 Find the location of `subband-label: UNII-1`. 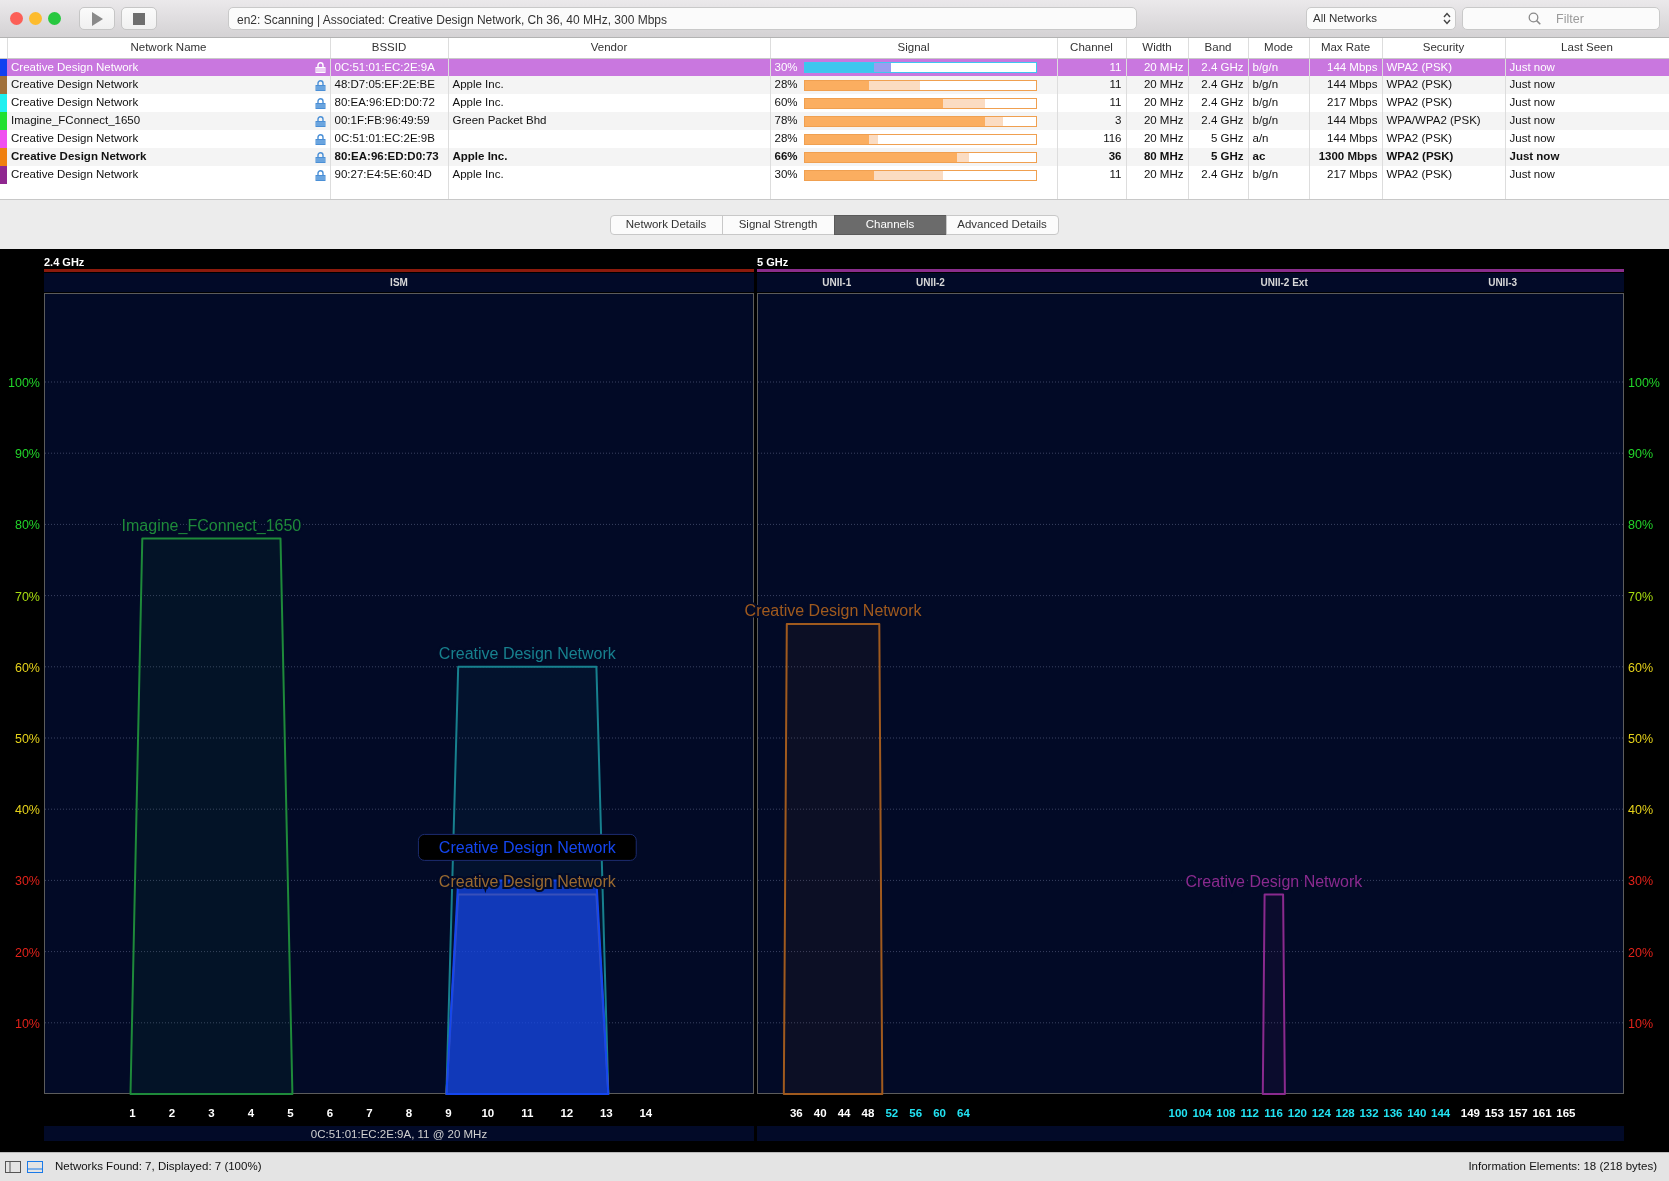

subband-label: UNII-1 is located at coordinates (837, 282).